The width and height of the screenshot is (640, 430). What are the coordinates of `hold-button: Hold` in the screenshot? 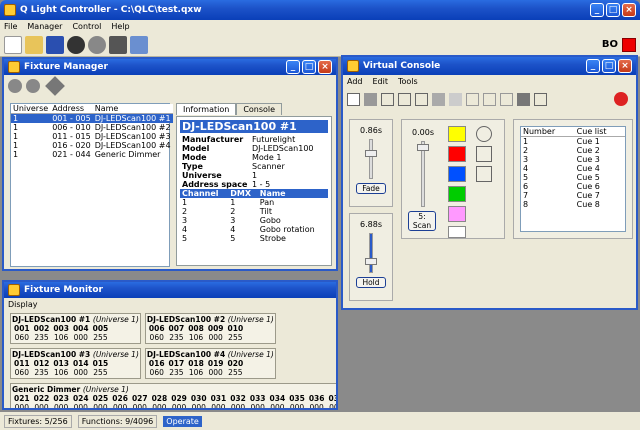 It's located at (371, 282).